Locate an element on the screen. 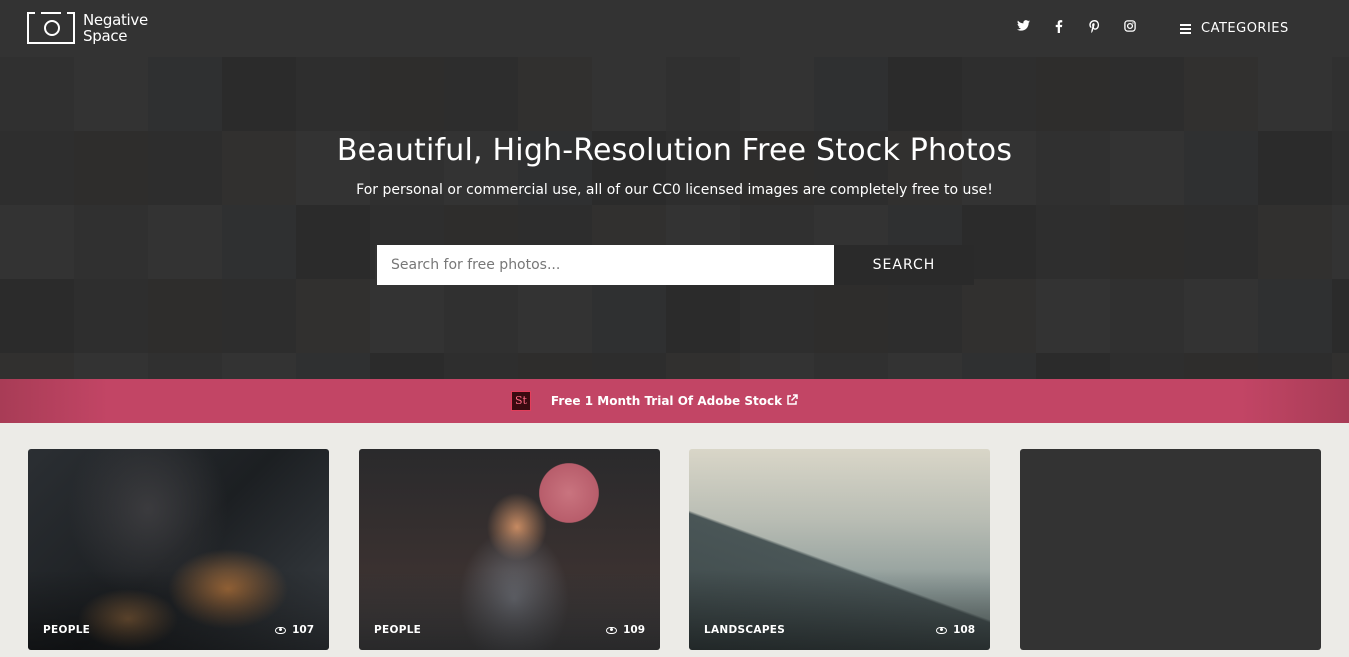 The width and height of the screenshot is (1349, 657). card-view-count: 107 is located at coordinates (294, 630).